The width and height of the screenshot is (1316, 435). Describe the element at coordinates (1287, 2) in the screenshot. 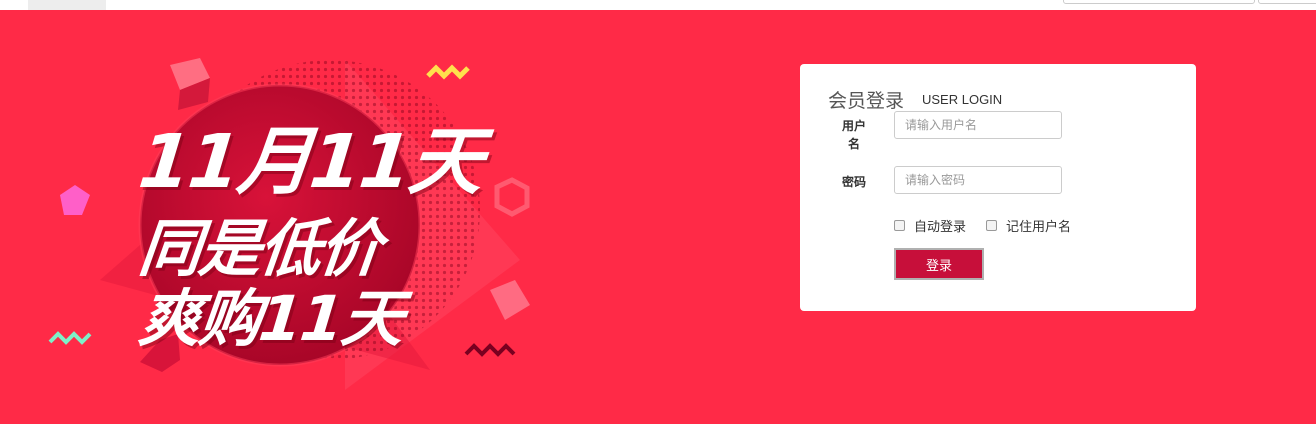

I see `search-button` at that location.